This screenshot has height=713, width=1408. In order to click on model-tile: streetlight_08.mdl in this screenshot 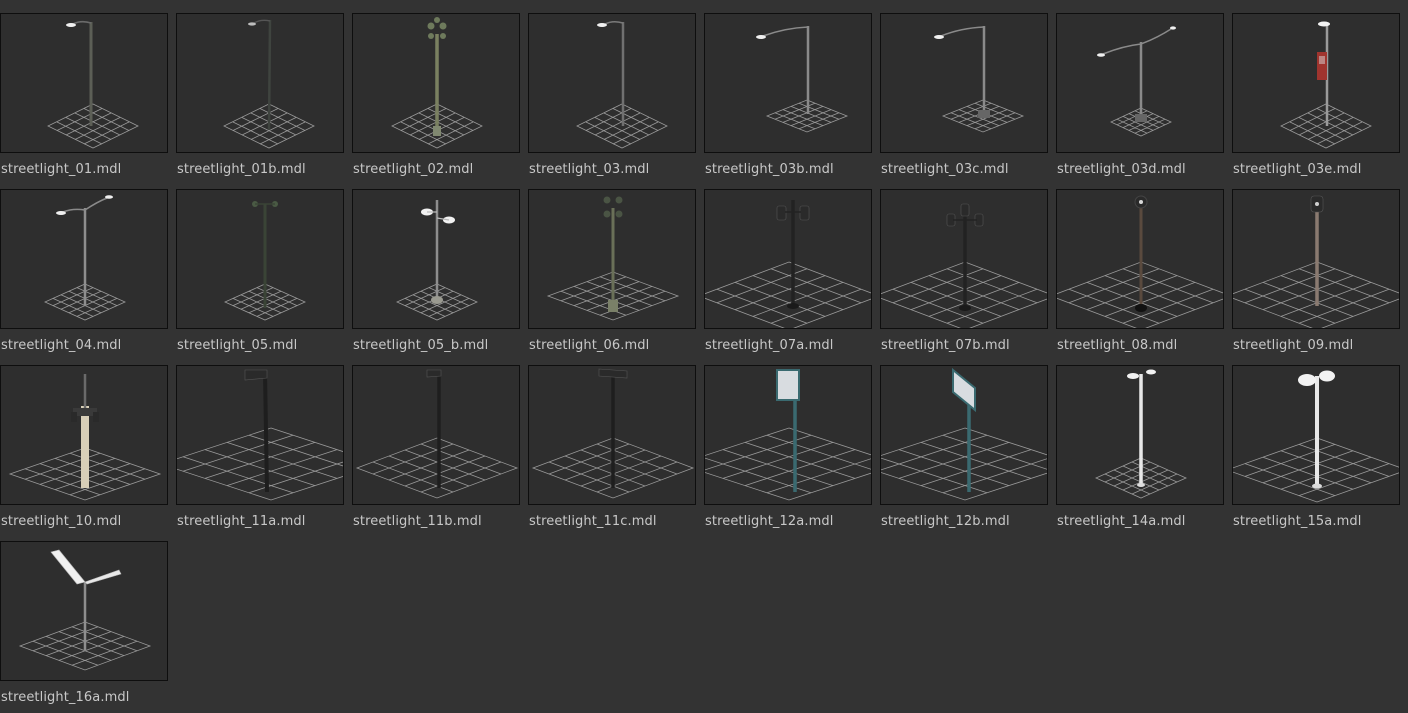, I will do `click(1140, 274)`.